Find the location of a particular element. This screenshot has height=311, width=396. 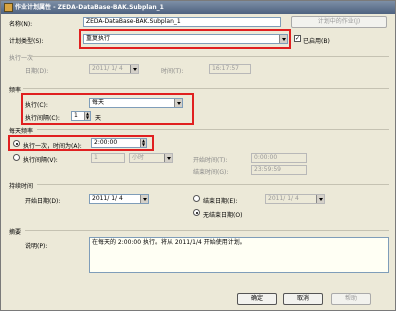

no-end-date-radio is located at coordinates (196, 212).